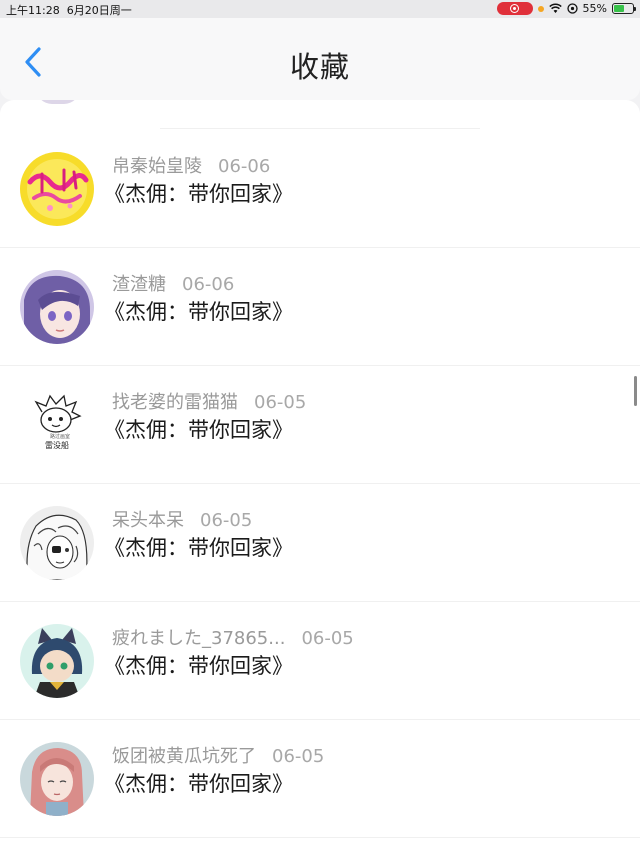 Image resolution: width=640 pixels, height=853 pixels. Describe the element at coordinates (57, 425) in the screenshot. I see `avatar: 路过画室 雷没船` at that location.